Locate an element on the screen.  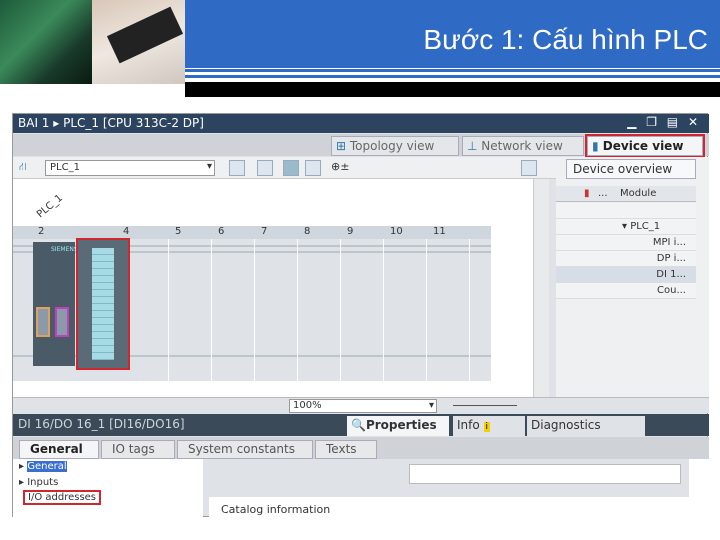
comment-field is located at coordinates (545, 474).